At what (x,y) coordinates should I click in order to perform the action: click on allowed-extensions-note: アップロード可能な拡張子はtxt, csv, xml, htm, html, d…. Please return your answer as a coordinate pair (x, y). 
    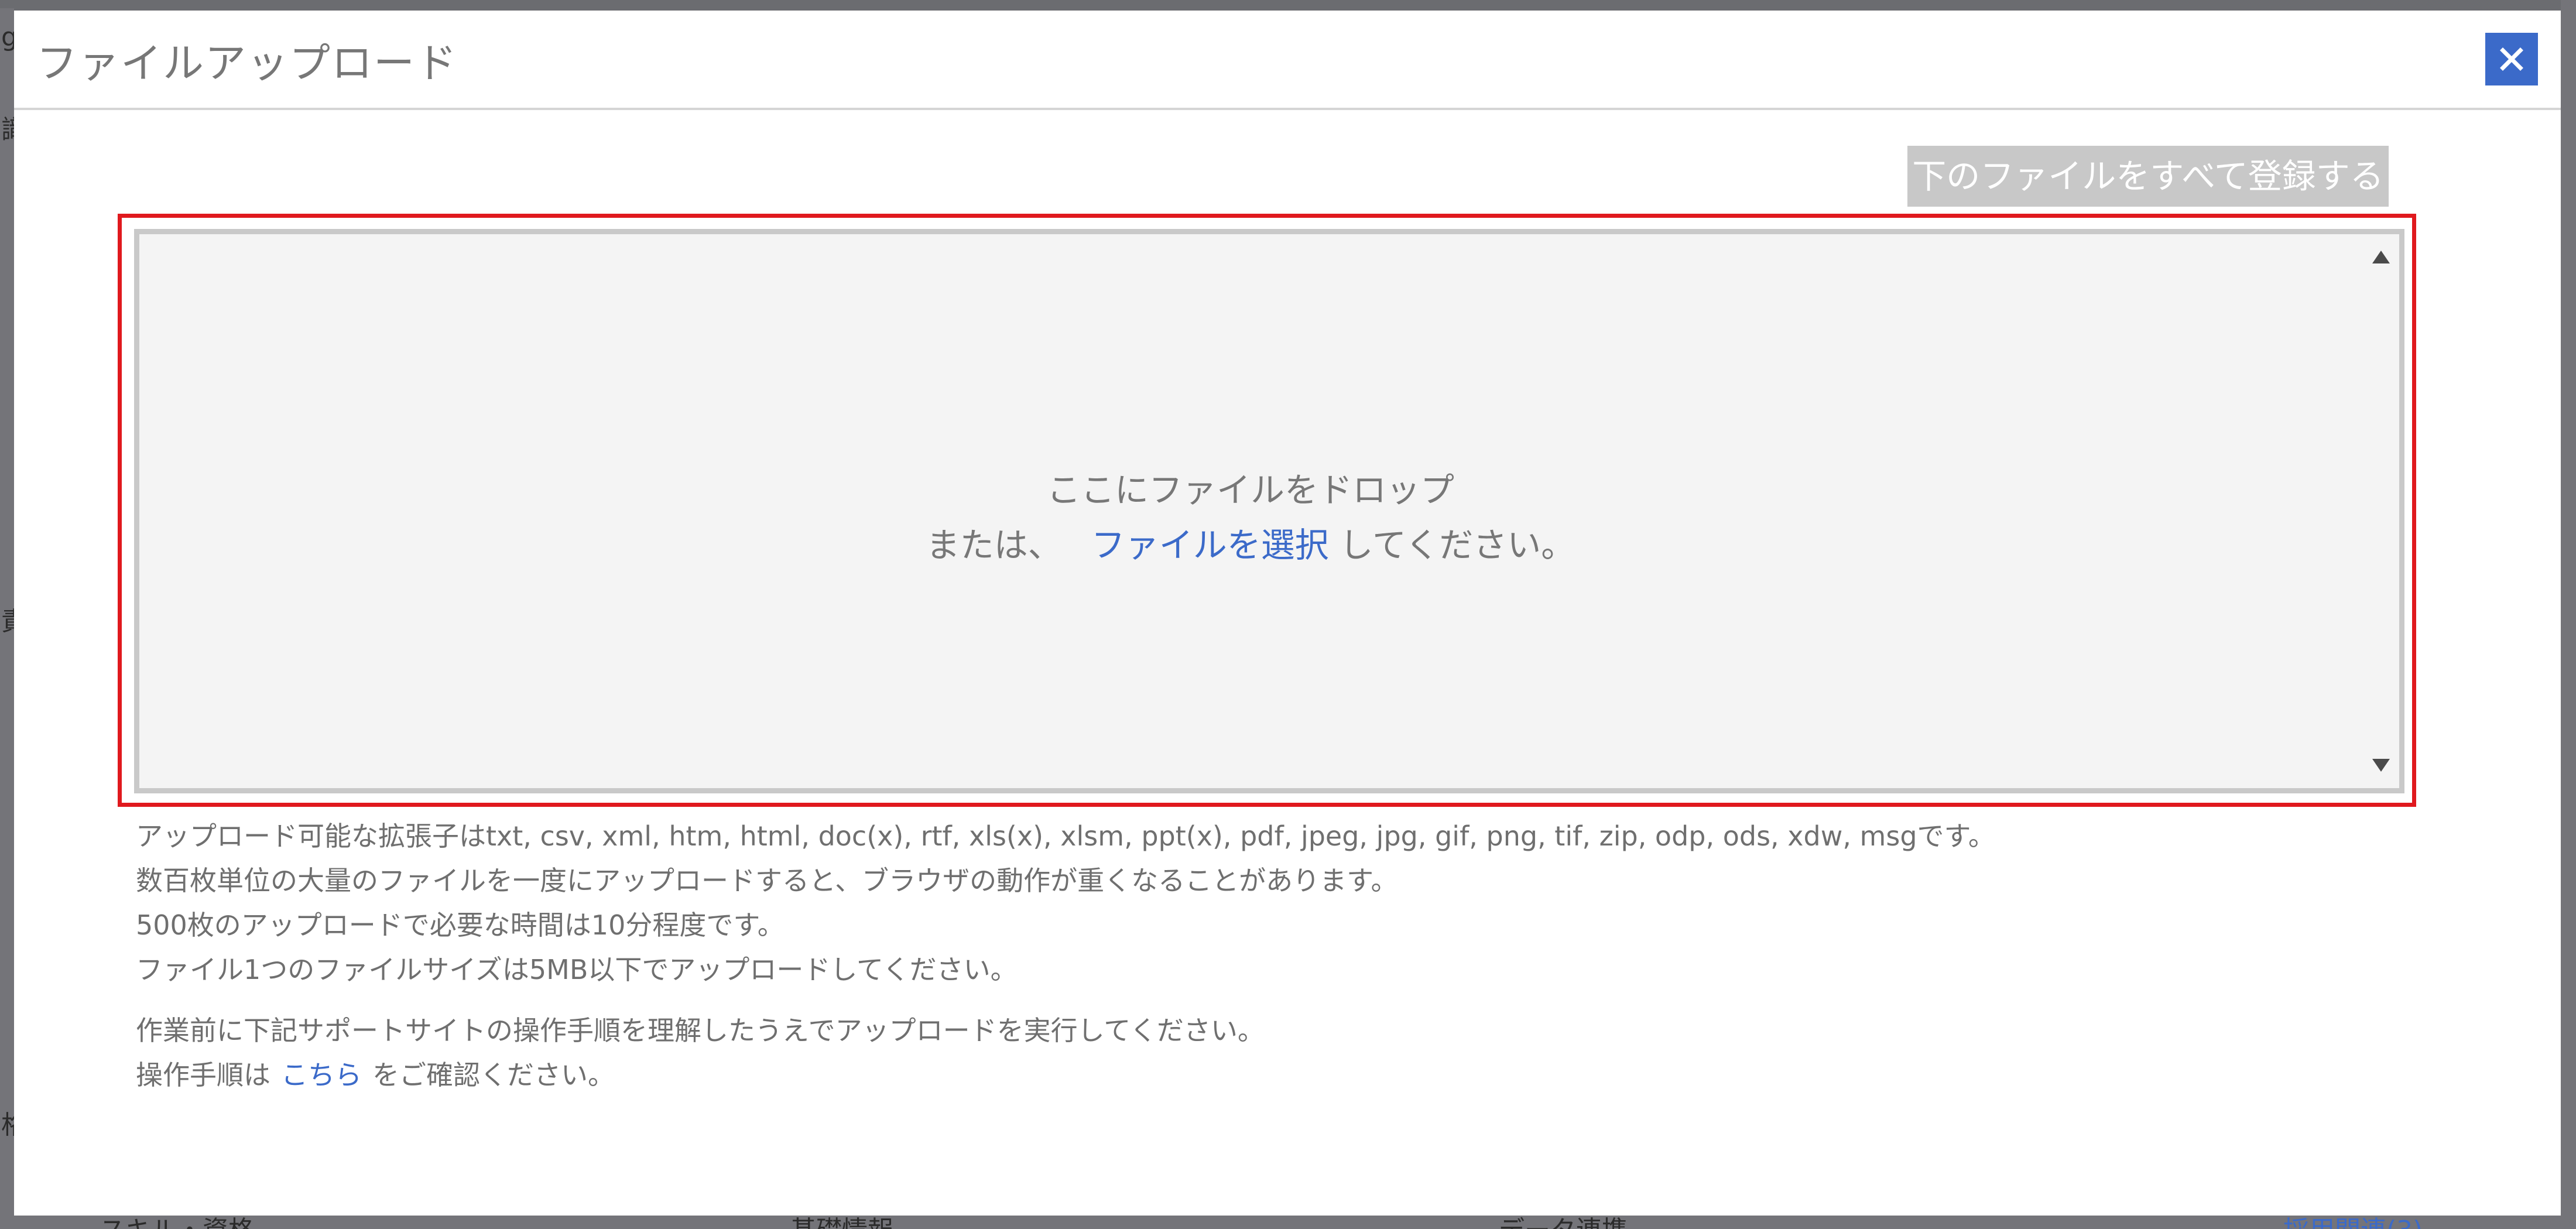
    Looking at the image, I should click on (1065, 836).